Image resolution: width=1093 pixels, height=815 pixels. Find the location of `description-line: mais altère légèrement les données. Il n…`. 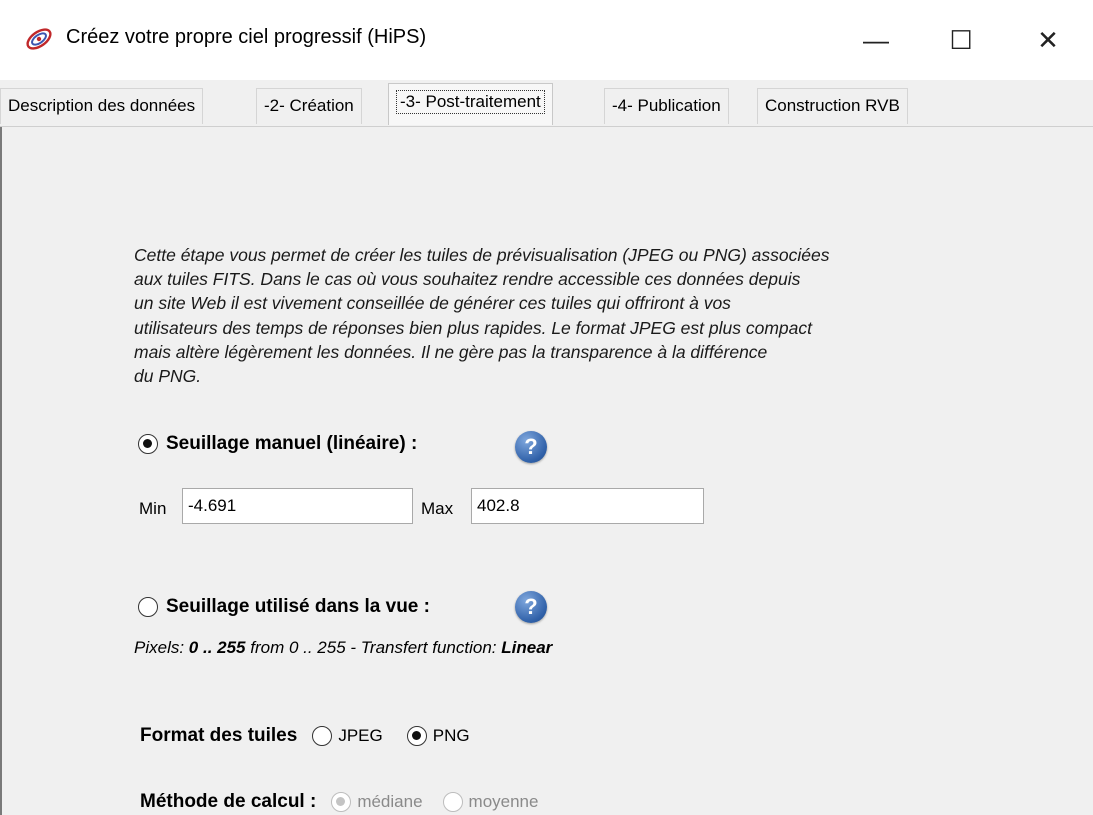

description-line: mais altère légèrement les données. Il n… is located at coordinates (451, 351).